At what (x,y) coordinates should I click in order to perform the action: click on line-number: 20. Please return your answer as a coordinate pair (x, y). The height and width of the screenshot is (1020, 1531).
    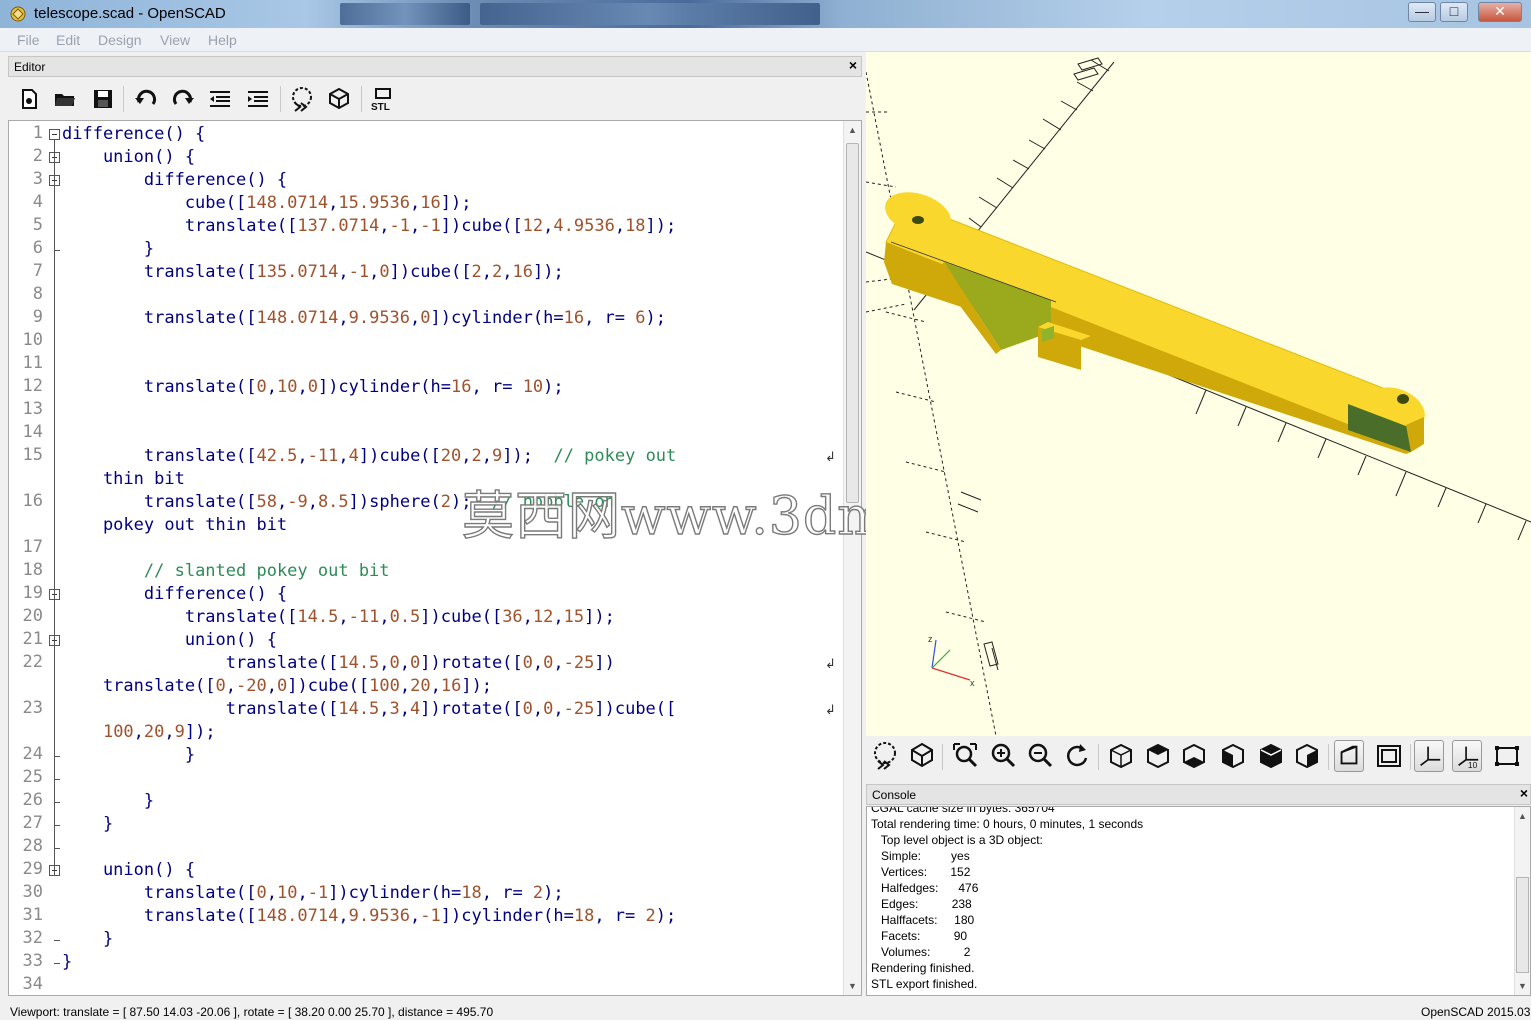
    Looking at the image, I should click on (32, 616).